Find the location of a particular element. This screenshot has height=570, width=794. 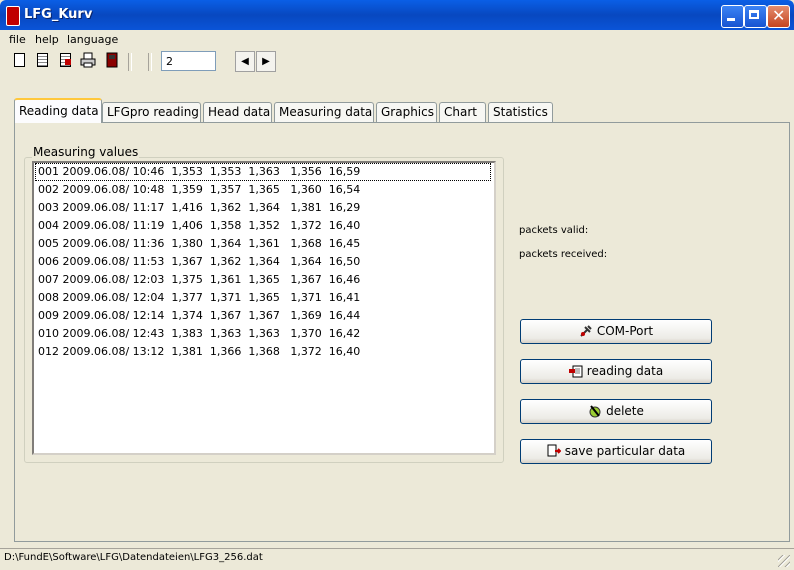

save-particular-data-button: save particular data is located at coordinates (616, 451).